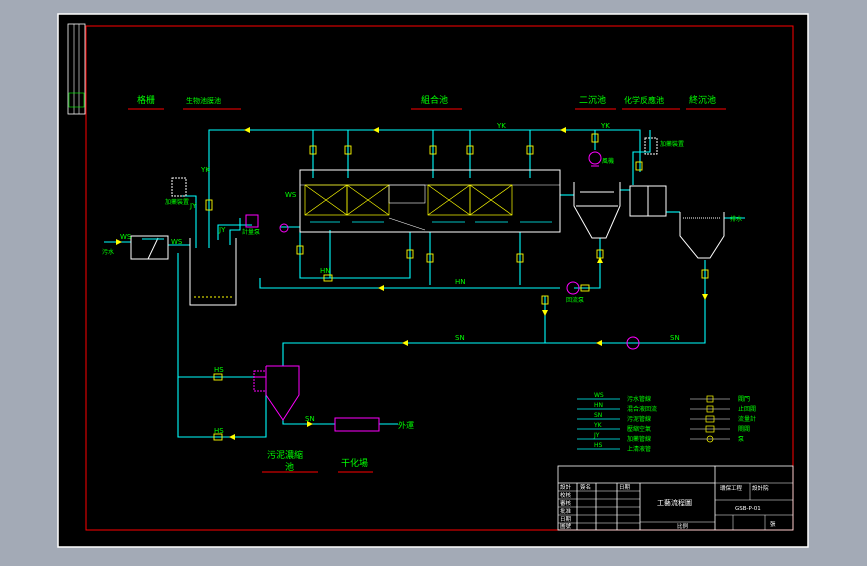 The height and width of the screenshot is (566, 867). What do you see at coordinates (598, 425) in the screenshot?
I see `svg-text: YK` at bounding box center [598, 425].